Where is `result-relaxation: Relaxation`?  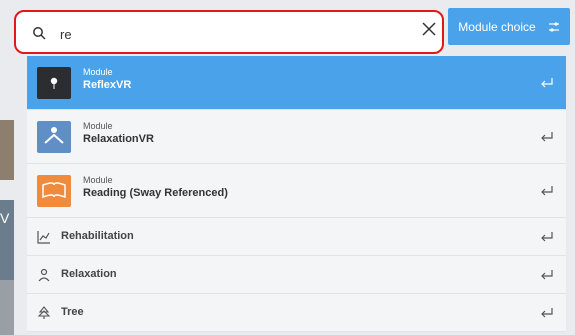
result-relaxation: Relaxation is located at coordinates (296, 275).